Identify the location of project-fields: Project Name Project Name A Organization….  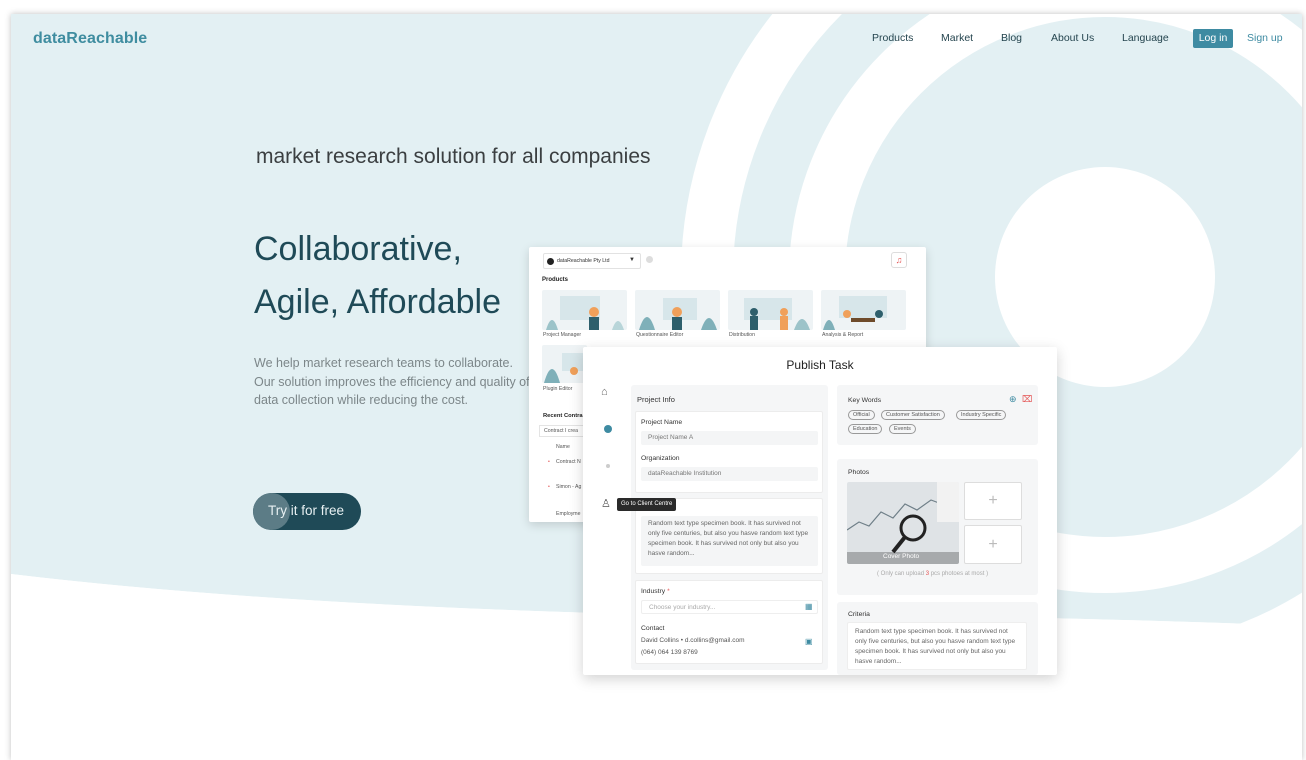
(729, 452).